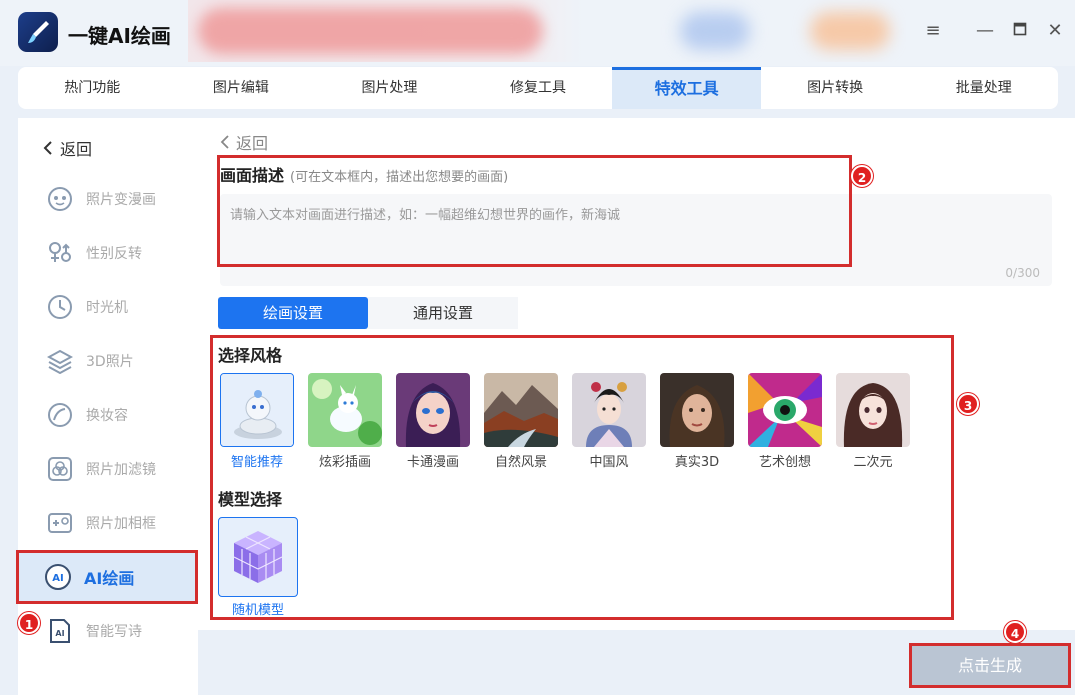 The image size is (1075, 695). Describe the element at coordinates (60, 199) in the screenshot. I see `face-mask-icon` at that location.